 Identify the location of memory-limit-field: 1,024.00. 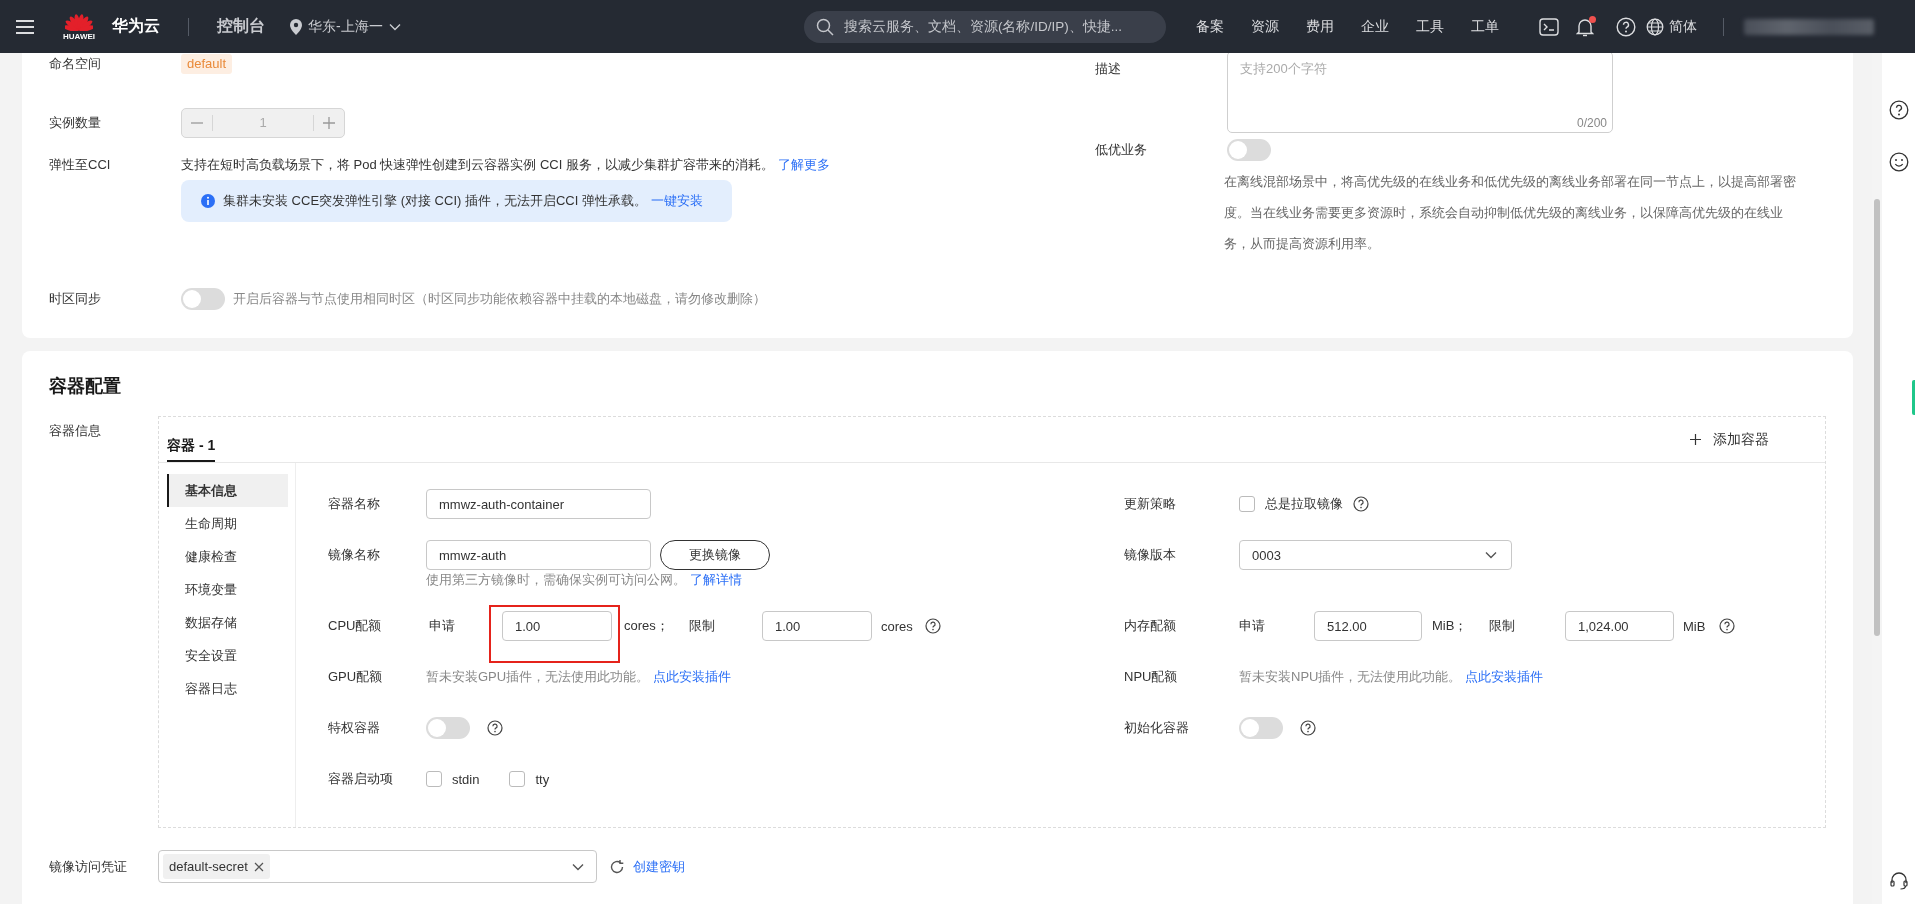
(1619, 626).